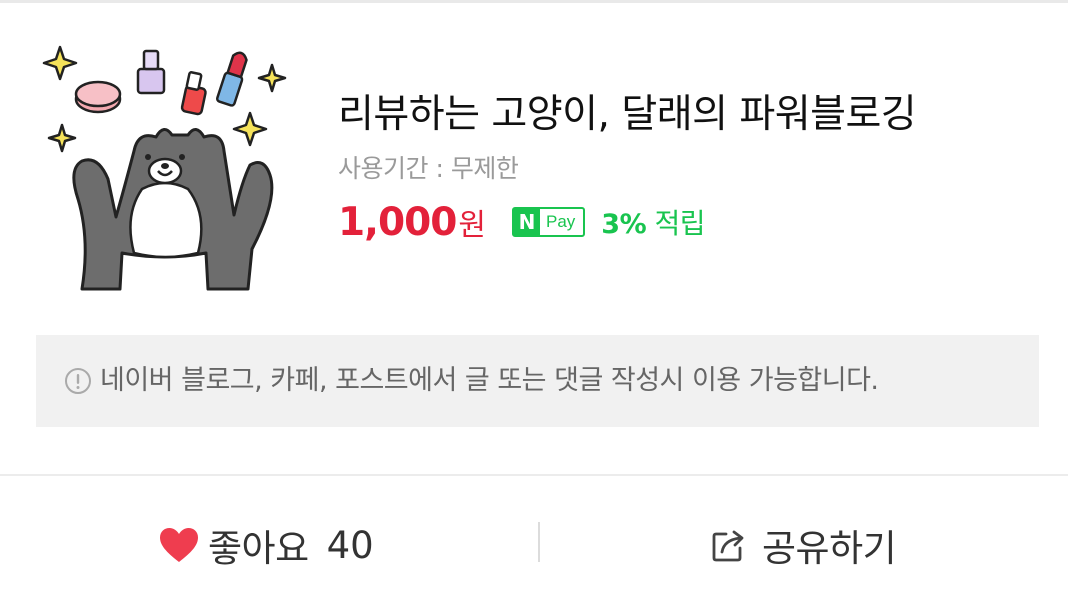  I want to click on reward-percent: 3%, so click(624, 224).